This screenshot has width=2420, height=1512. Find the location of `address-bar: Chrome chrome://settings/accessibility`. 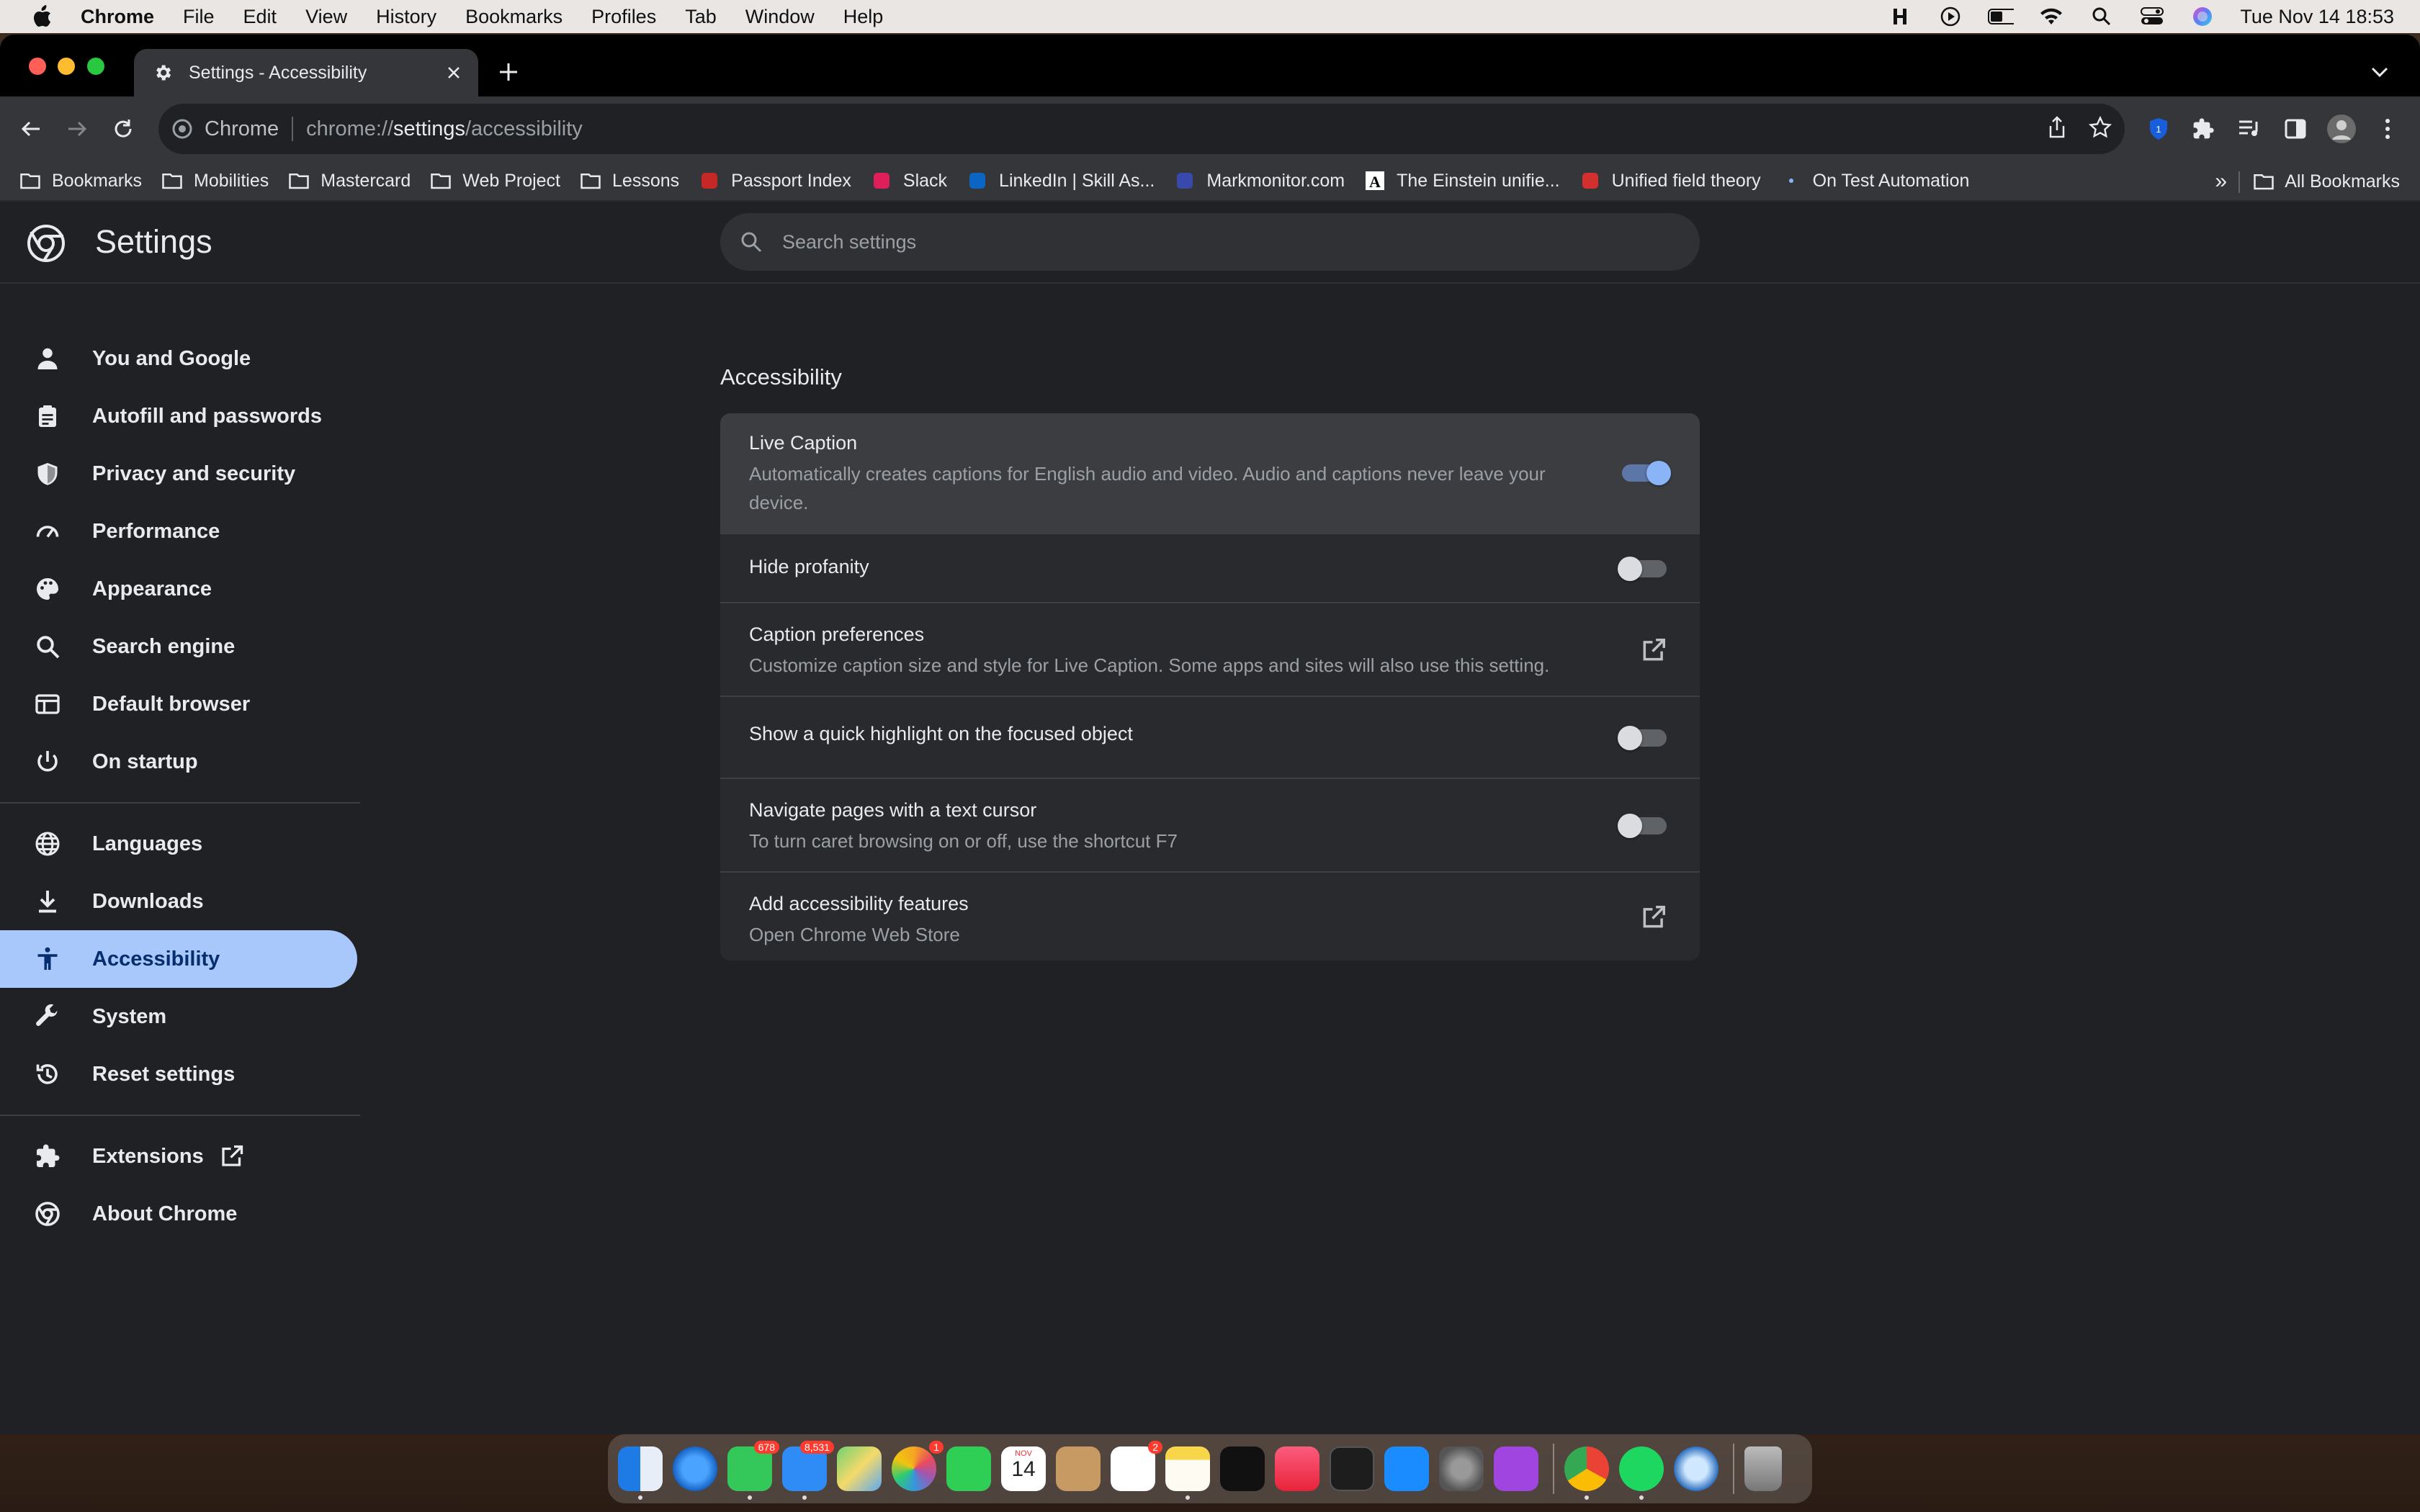

address-bar: Chrome chrome://settings/accessibility is located at coordinates (1141, 129).